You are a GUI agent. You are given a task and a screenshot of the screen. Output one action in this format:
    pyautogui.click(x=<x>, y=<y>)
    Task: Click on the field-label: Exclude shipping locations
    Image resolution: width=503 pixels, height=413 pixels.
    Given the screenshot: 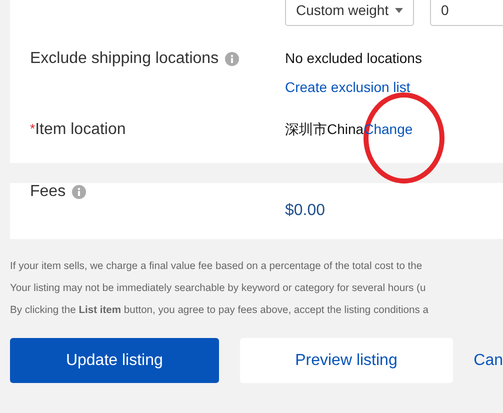 What is the action you would take?
    pyautogui.click(x=124, y=59)
    